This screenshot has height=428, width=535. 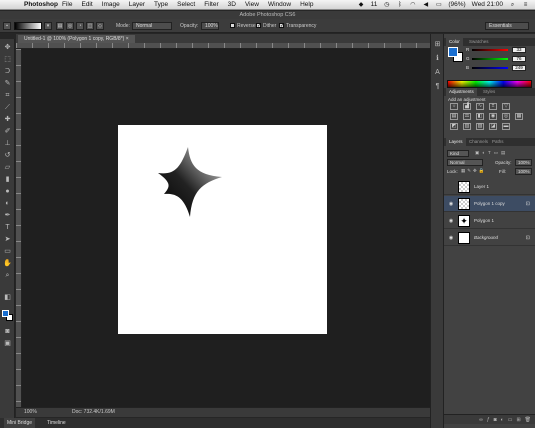 What do you see at coordinates (498, 142) in the screenshot?
I see `tab-paths: Paths` at bounding box center [498, 142].